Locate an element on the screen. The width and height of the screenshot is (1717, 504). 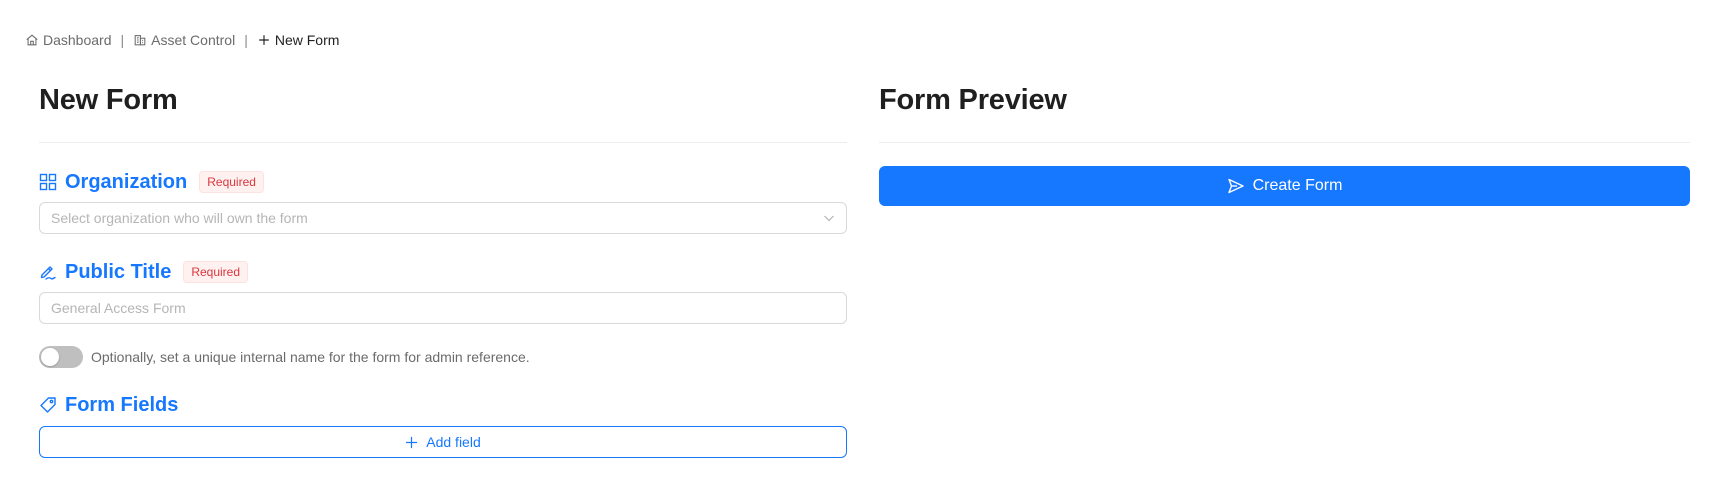
public-title-section: Public Title Required is located at coordinates (443, 291).